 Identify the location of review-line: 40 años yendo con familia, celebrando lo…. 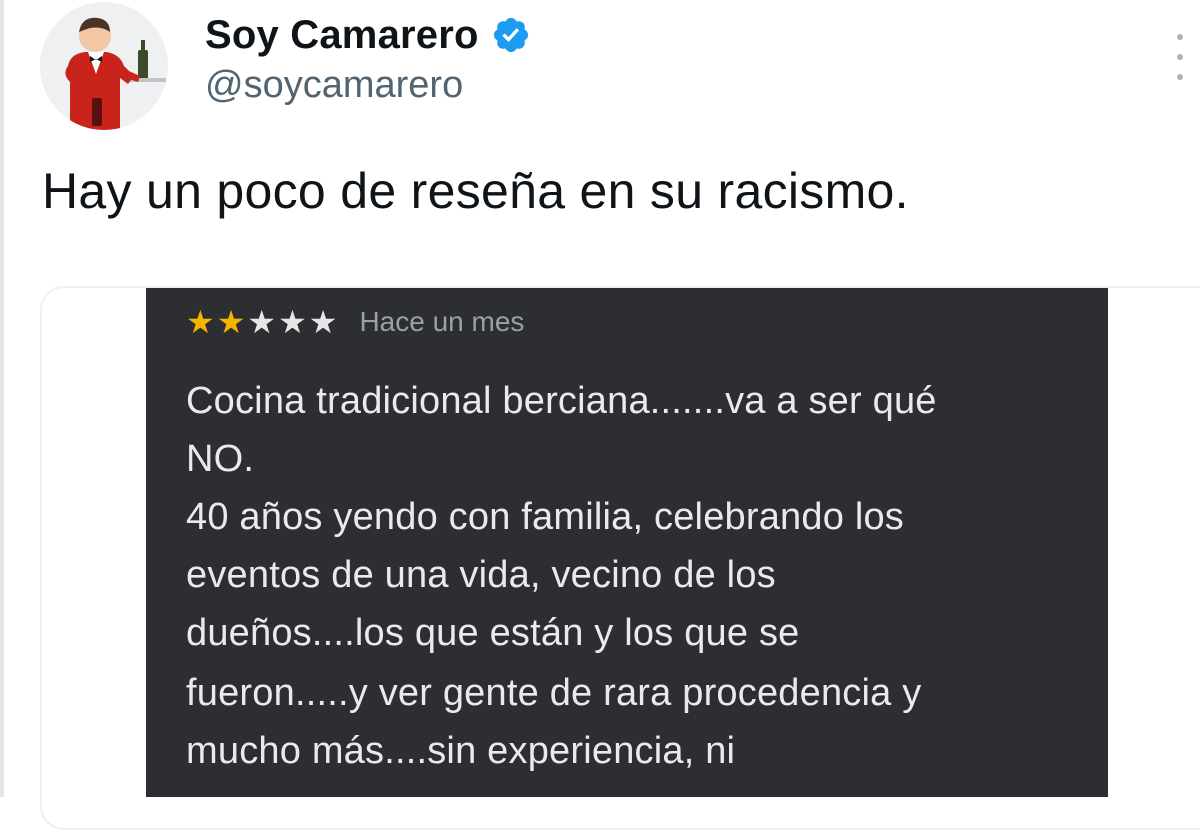
(545, 517).